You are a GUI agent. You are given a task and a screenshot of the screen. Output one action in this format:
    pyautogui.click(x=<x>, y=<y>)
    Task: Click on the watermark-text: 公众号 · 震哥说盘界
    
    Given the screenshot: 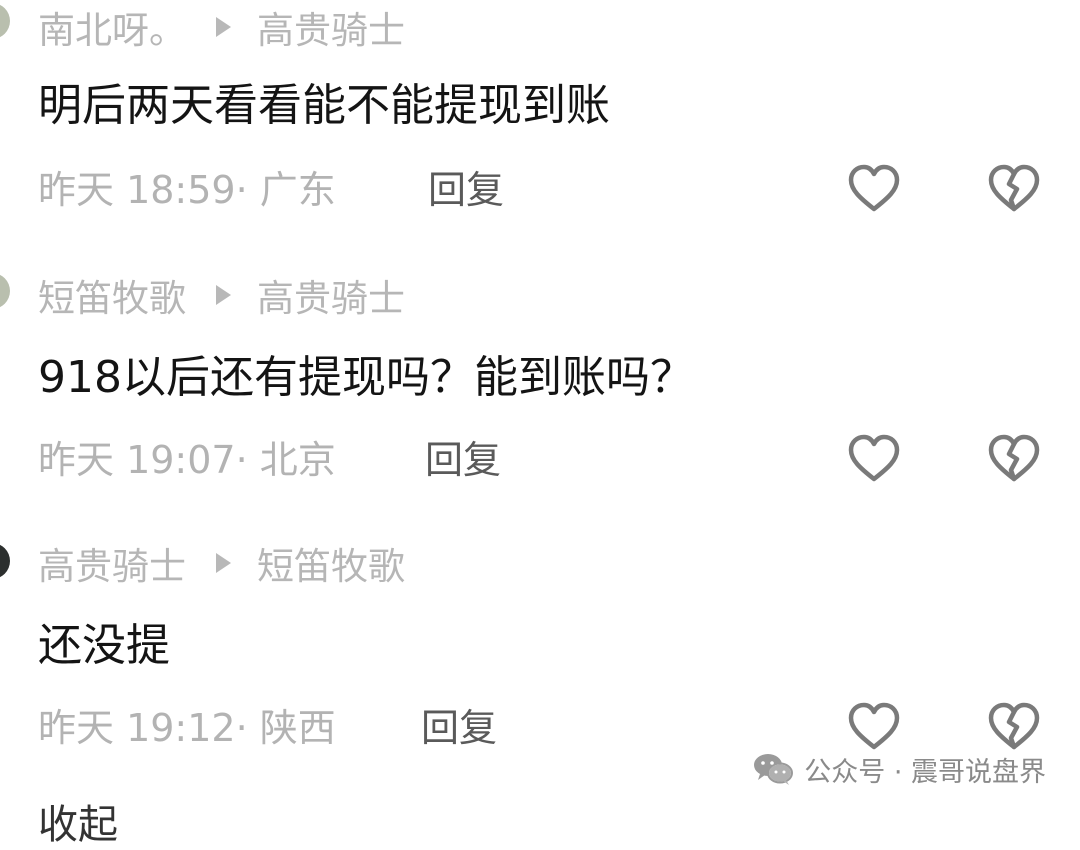 What is the action you would take?
    pyautogui.click(x=925, y=772)
    